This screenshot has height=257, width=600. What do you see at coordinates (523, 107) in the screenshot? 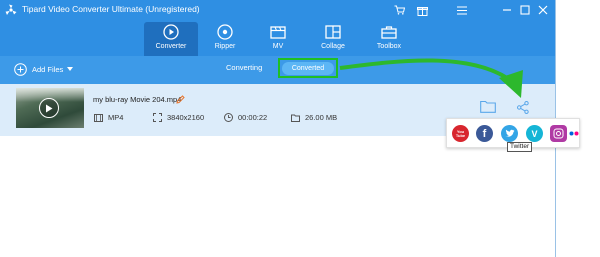
I see `share-icon` at bounding box center [523, 107].